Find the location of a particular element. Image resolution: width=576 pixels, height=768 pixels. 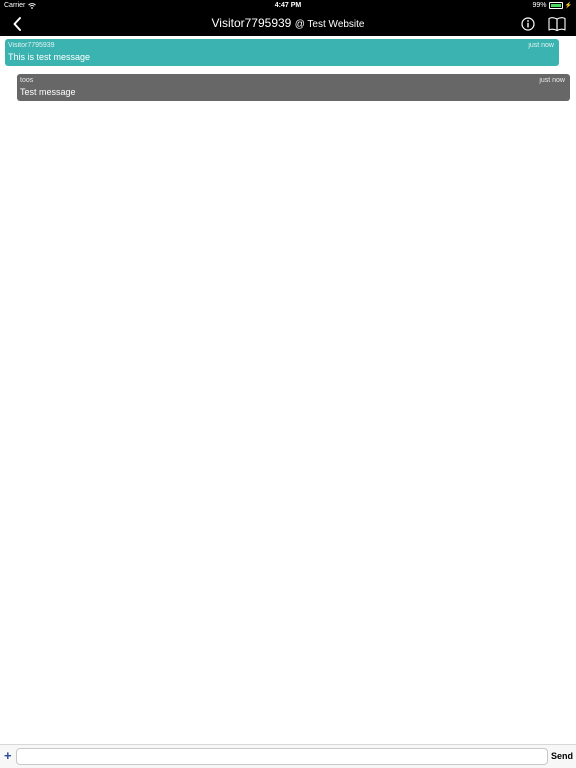

status-time: 4:47 PM is located at coordinates (288, 5).